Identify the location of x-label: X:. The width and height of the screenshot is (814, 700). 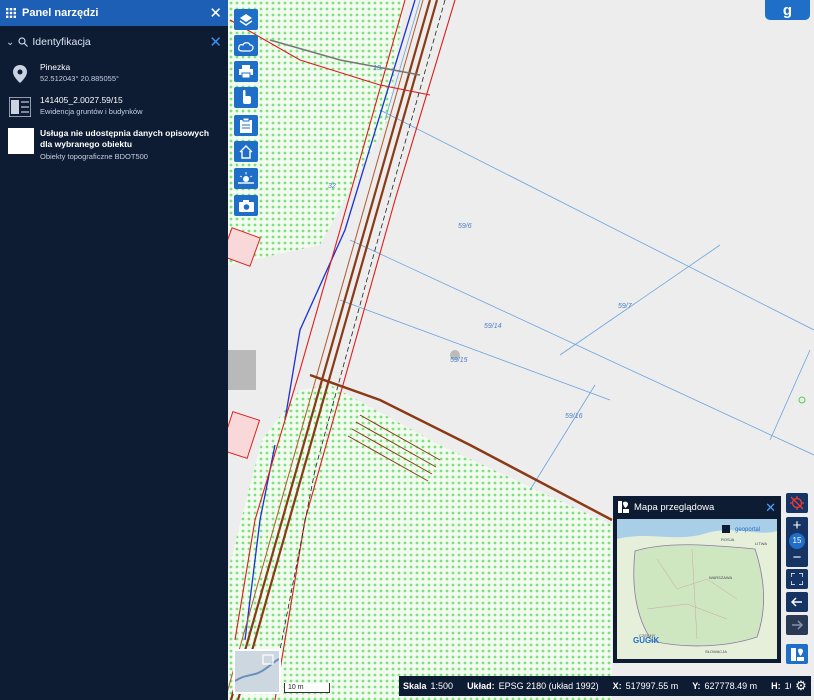
(617, 686).